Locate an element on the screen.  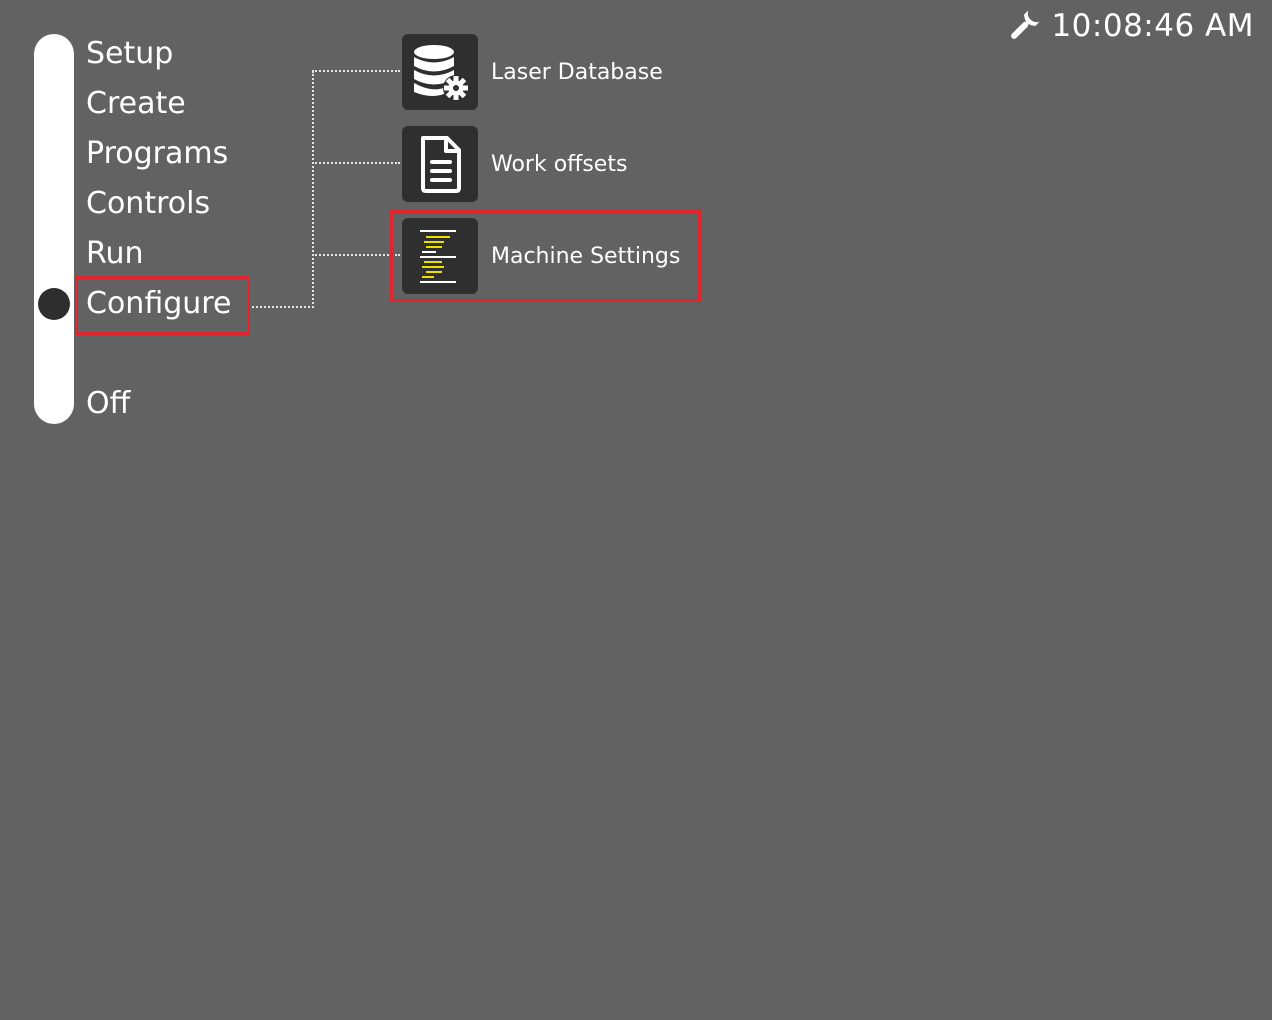
submenu-work-offsets: Work offsets is located at coordinates (514, 164).